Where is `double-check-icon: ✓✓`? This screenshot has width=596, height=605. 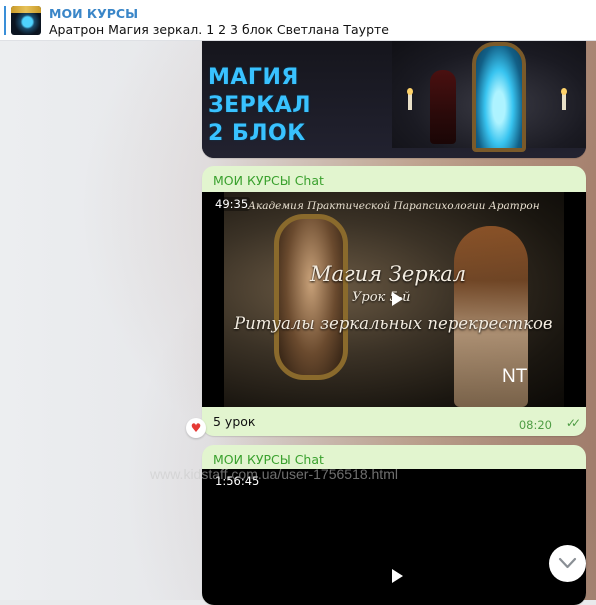
double-check-icon: ✓✓ is located at coordinates (573, 423).